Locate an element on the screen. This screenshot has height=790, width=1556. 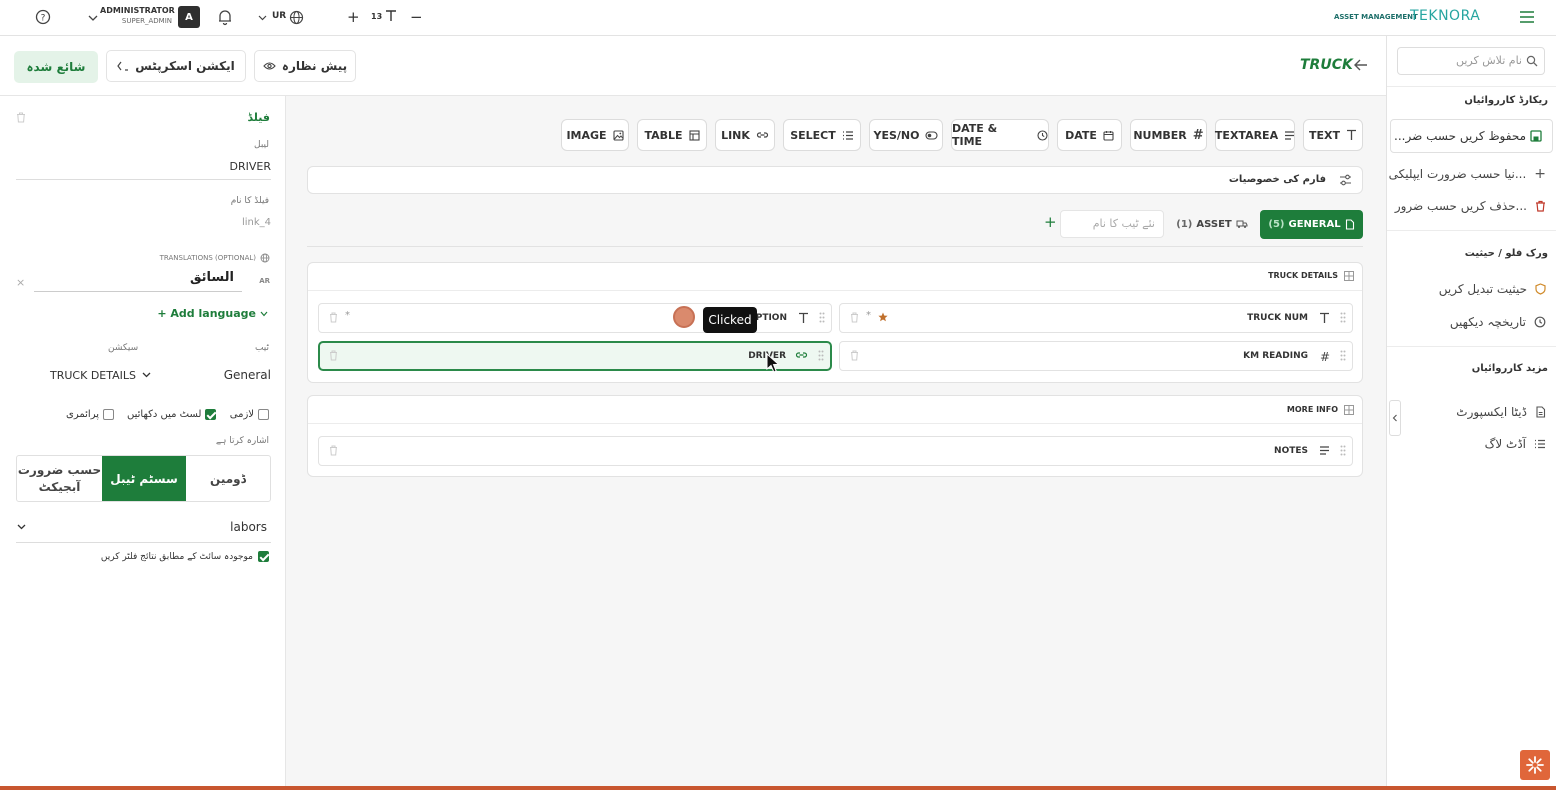
section-select: TRUCK DETAILS is located at coordinates (88, 375).